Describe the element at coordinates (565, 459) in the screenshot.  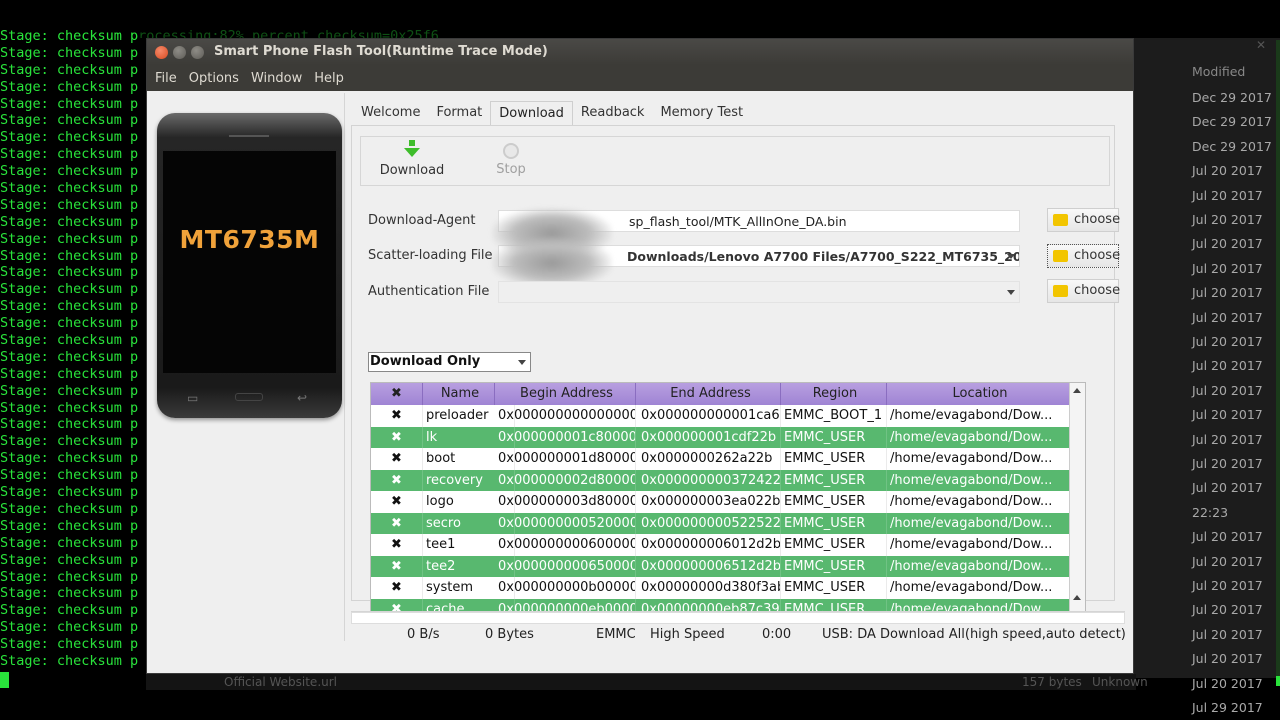
I see `cell-begin: 0x000000001d80000` at that location.